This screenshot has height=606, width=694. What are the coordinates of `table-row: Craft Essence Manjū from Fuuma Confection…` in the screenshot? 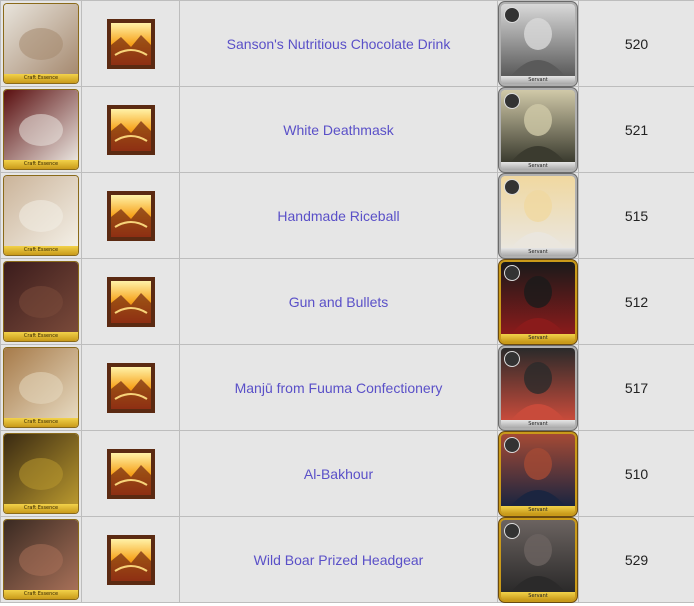 It's located at (347, 387).